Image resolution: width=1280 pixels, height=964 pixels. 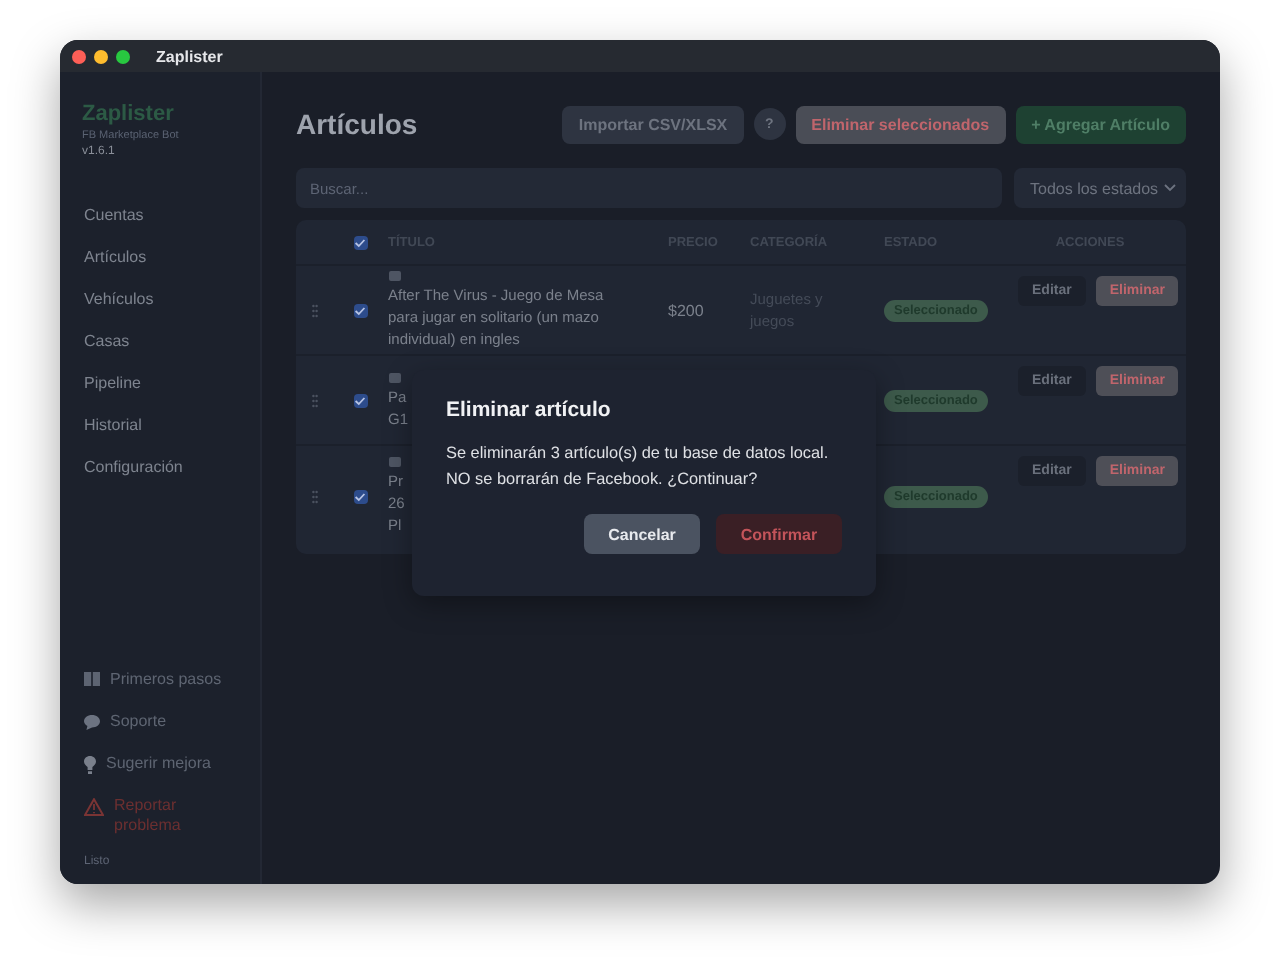 I want to click on sidebar-item: Vehículos, so click(x=160, y=299).